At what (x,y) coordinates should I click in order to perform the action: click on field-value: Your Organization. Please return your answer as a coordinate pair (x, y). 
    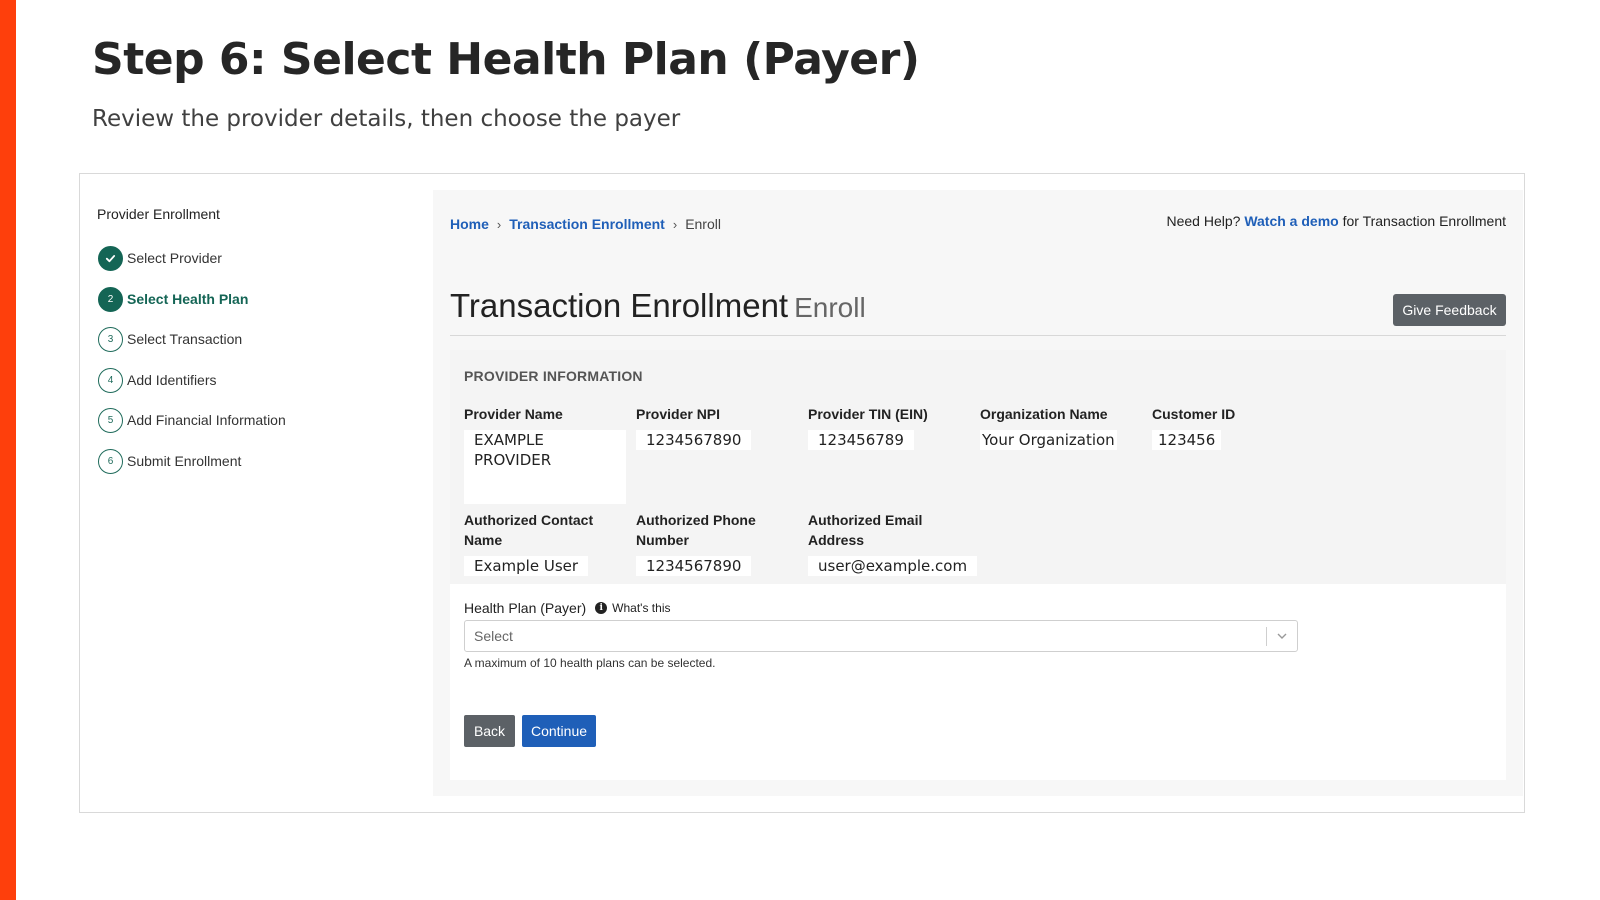
    Looking at the image, I should click on (1048, 440).